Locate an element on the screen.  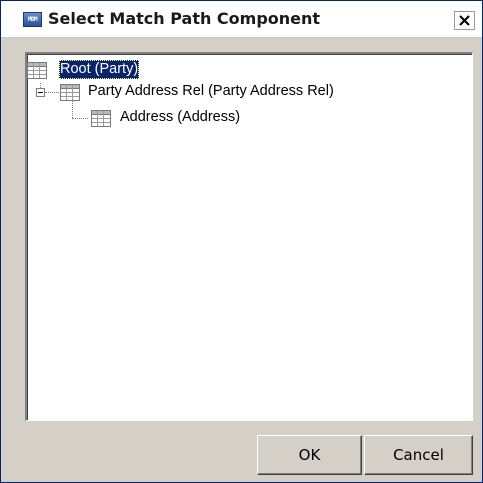
close-icon is located at coordinates (464, 20).